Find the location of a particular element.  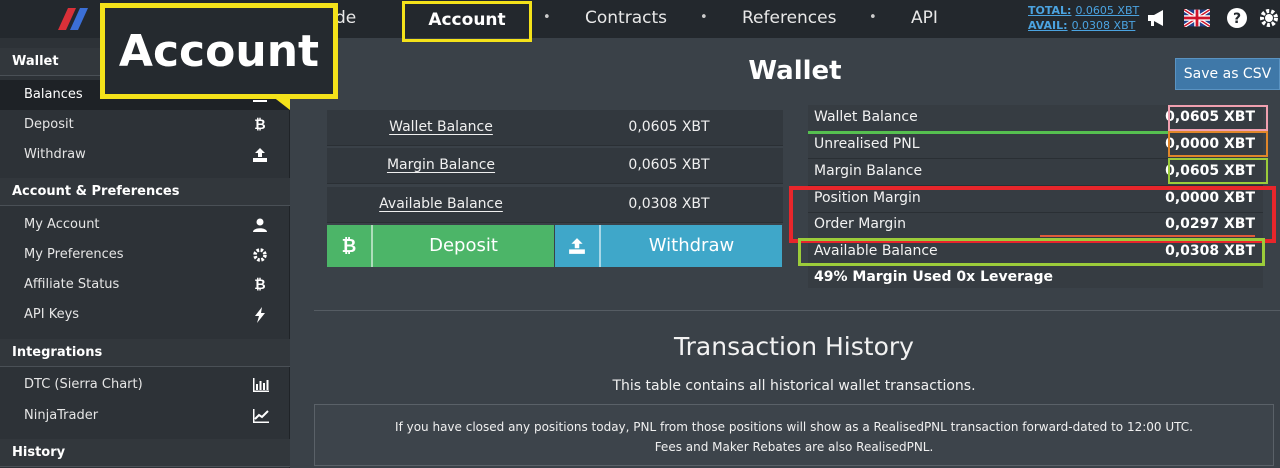

sidebar-item-ninjatrader: NinjaTrader is located at coordinates (145, 416).